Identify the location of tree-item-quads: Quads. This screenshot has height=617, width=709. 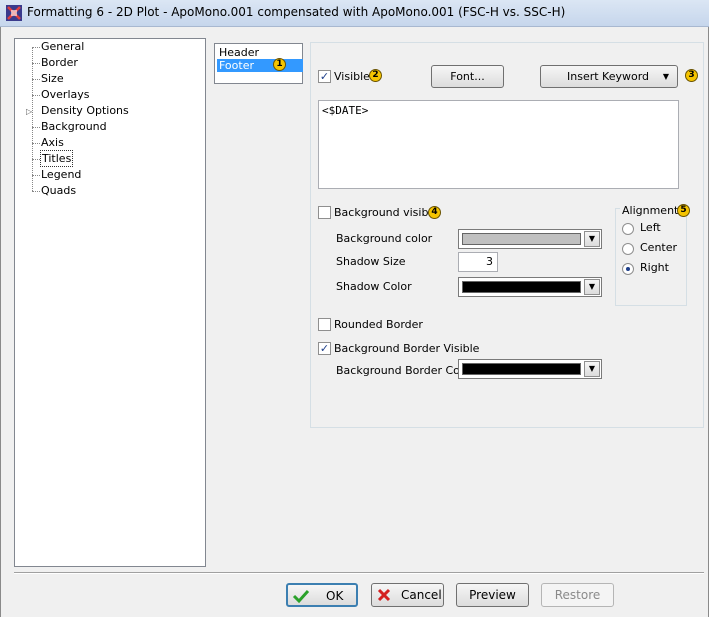
(58, 190).